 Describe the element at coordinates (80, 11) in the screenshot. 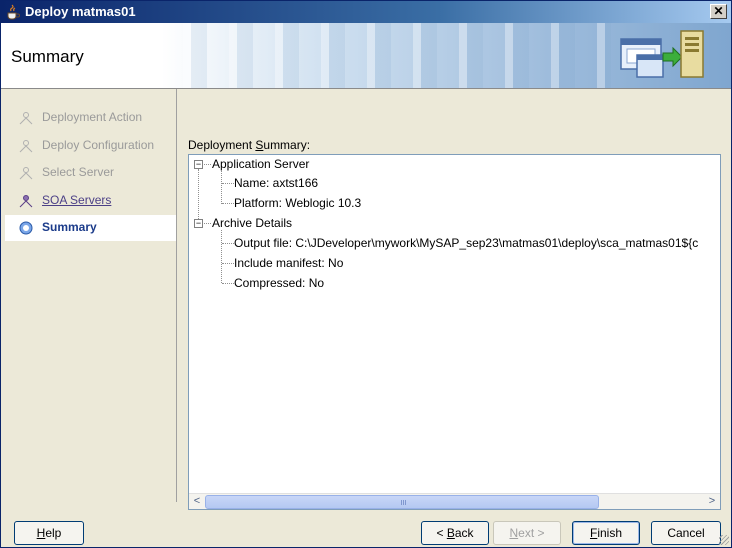

I see `window-title: Deploy matmas01` at that location.